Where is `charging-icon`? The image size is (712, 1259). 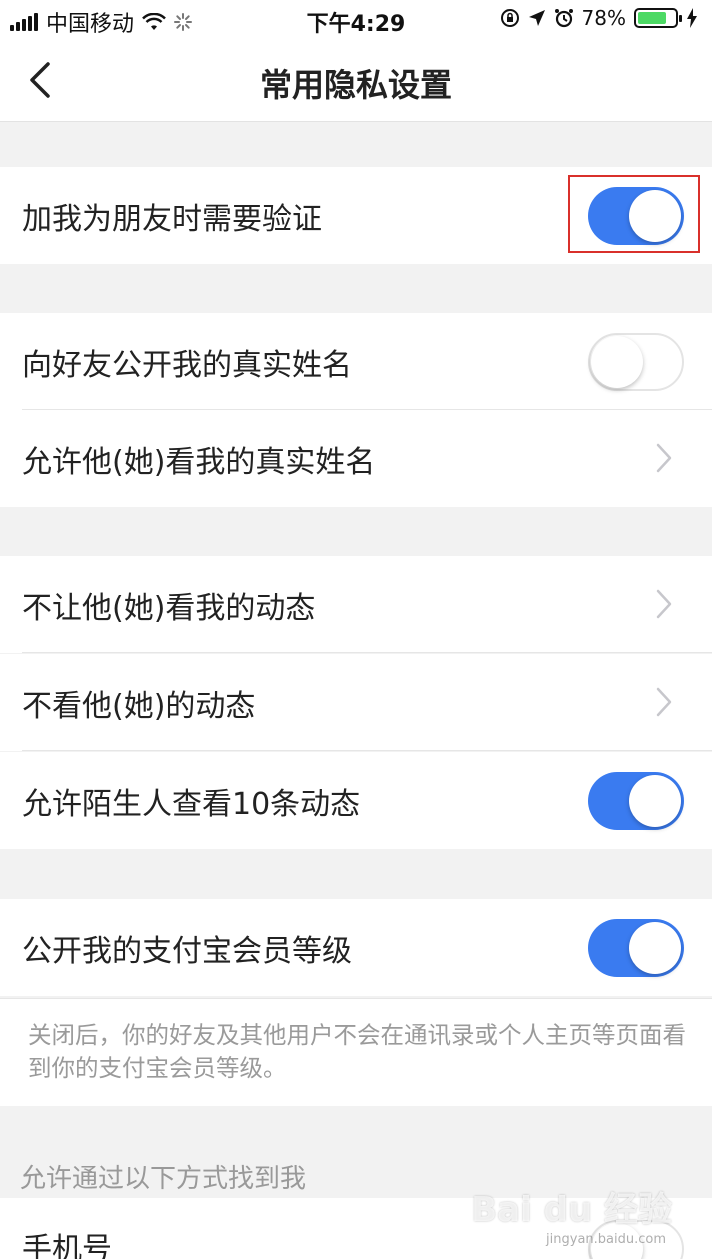 charging-icon is located at coordinates (692, 18).